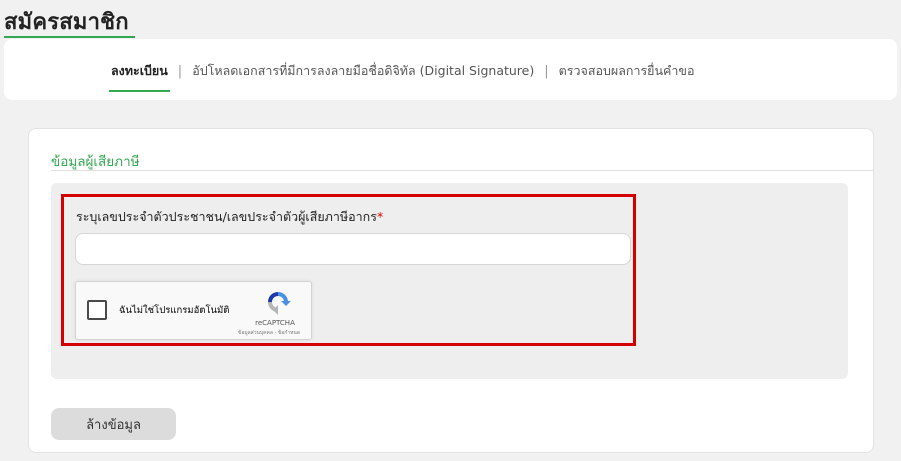 This screenshot has height=461, width=901. Describe the element at coordinates (275, 323) in the screenshot. I see `recaptcha-brand: reCAPTCHA` at that location.